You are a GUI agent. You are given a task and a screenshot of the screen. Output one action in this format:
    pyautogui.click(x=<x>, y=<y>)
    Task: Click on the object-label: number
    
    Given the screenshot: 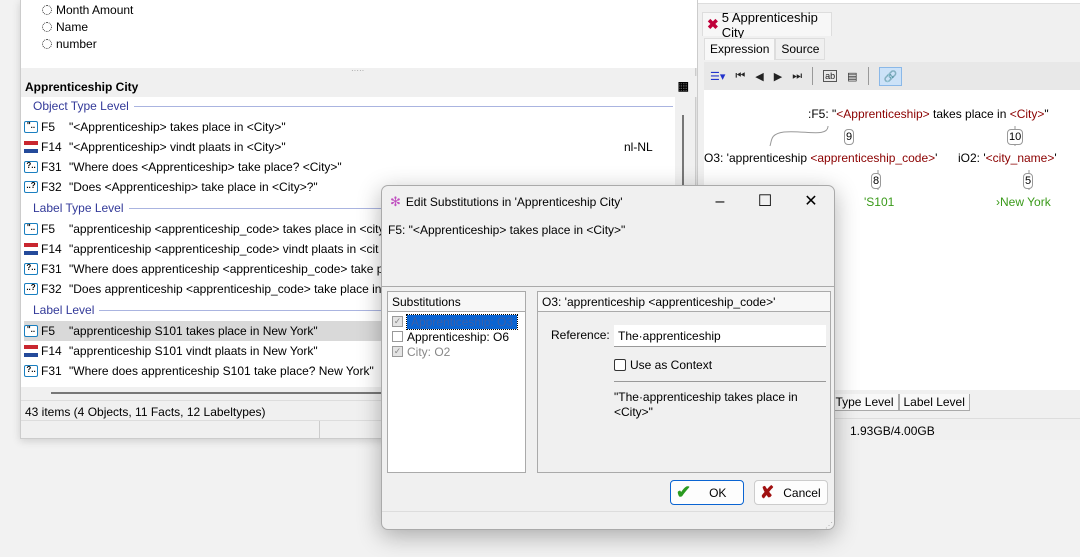 What is the action you would take?
    pyautogui.click(x=76, y=44)
    